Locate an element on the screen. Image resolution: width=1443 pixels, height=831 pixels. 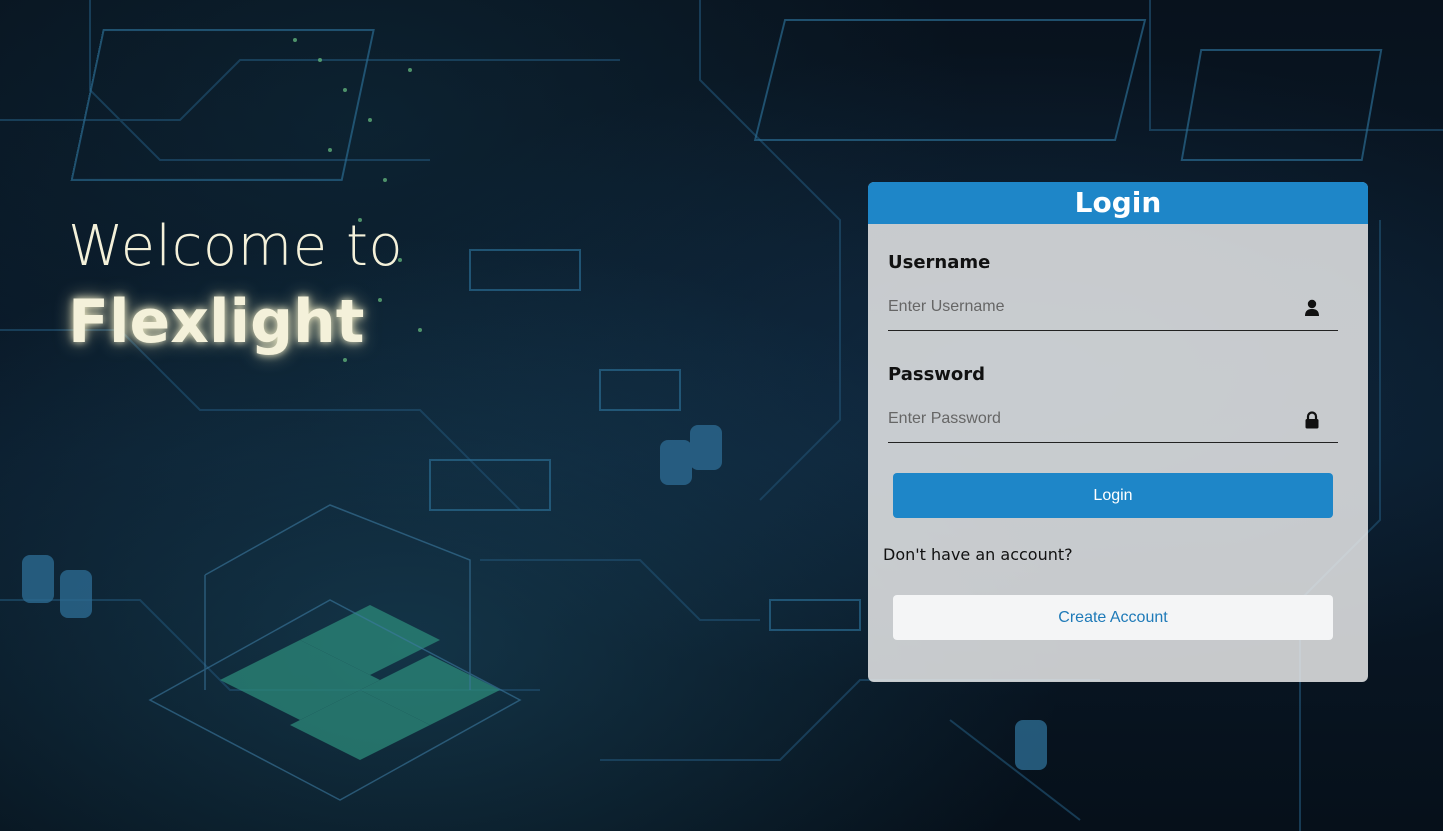
password-field-container is located at coordinates (1113, 421).